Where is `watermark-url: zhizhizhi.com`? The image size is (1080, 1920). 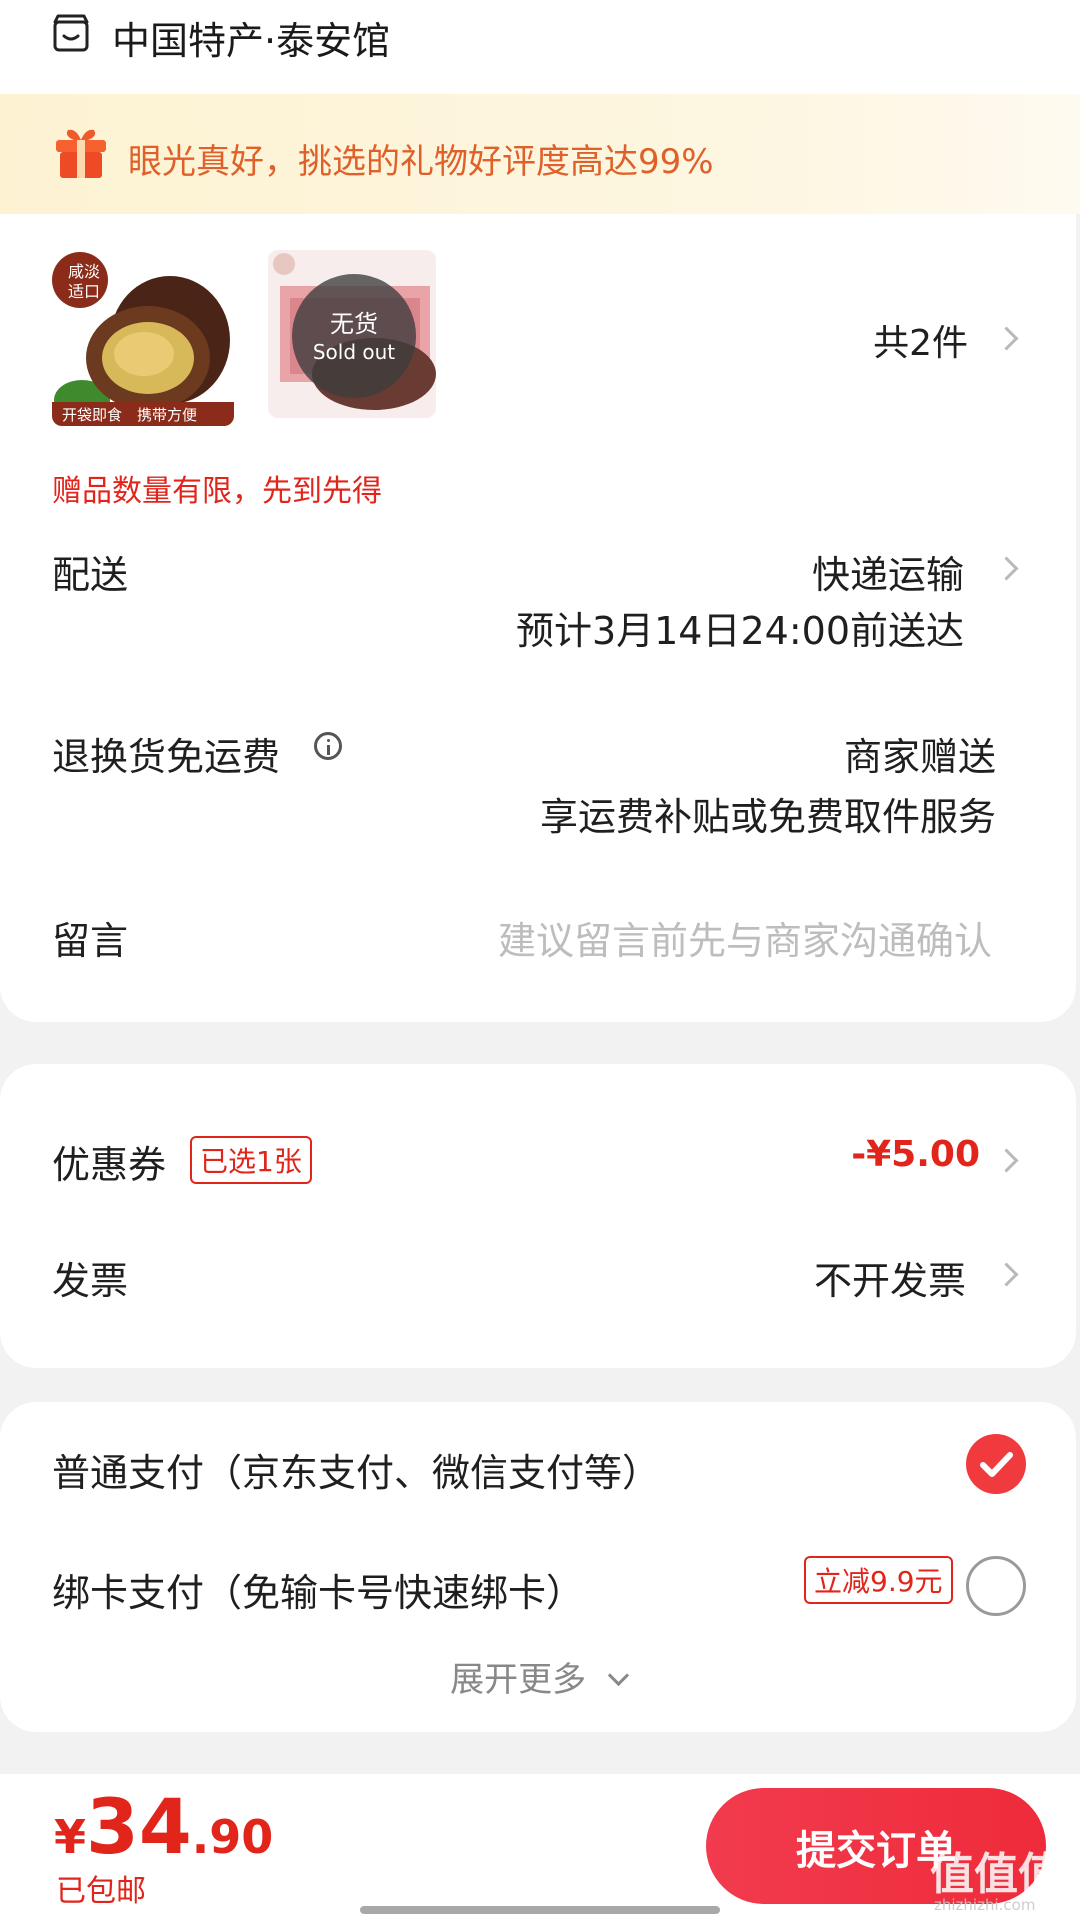
watermark-url: zhizhizhi.com is located at coordinates (985, 1905).